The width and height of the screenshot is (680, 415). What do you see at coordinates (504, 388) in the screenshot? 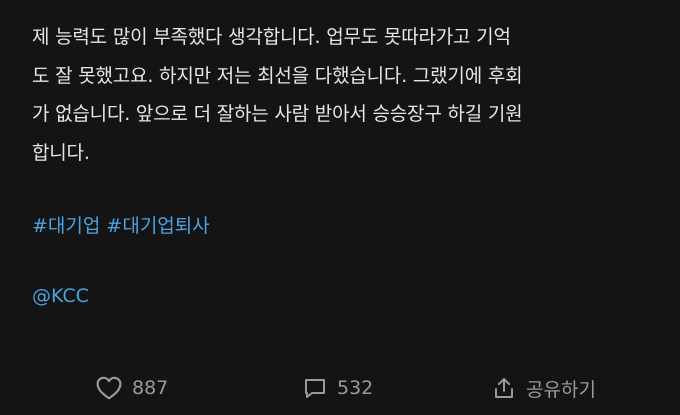
I see `share-icon` at bounding box center [504, 388].